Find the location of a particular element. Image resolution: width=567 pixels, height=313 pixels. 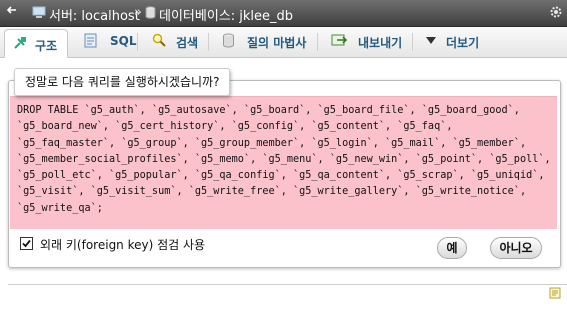

tab-export-label: 내보내기 is located at coordinates (380, 43).